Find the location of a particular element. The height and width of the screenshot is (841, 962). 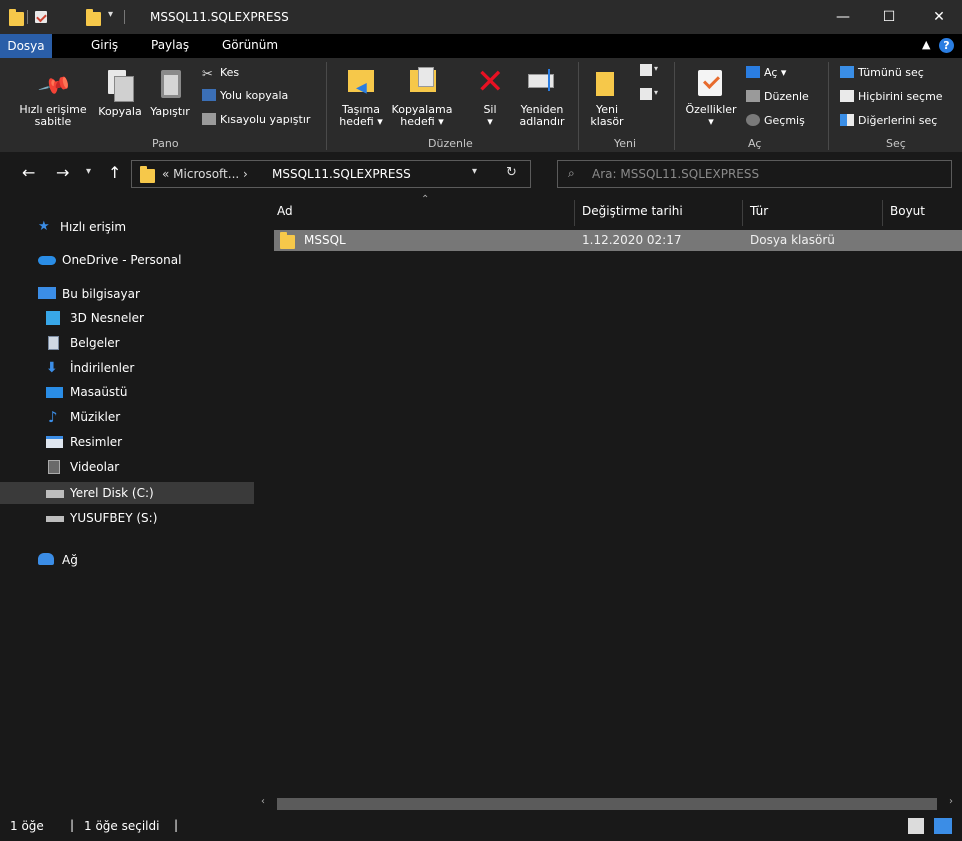

up-arrow-icon: ↑ is located at coordinates (114, 172).